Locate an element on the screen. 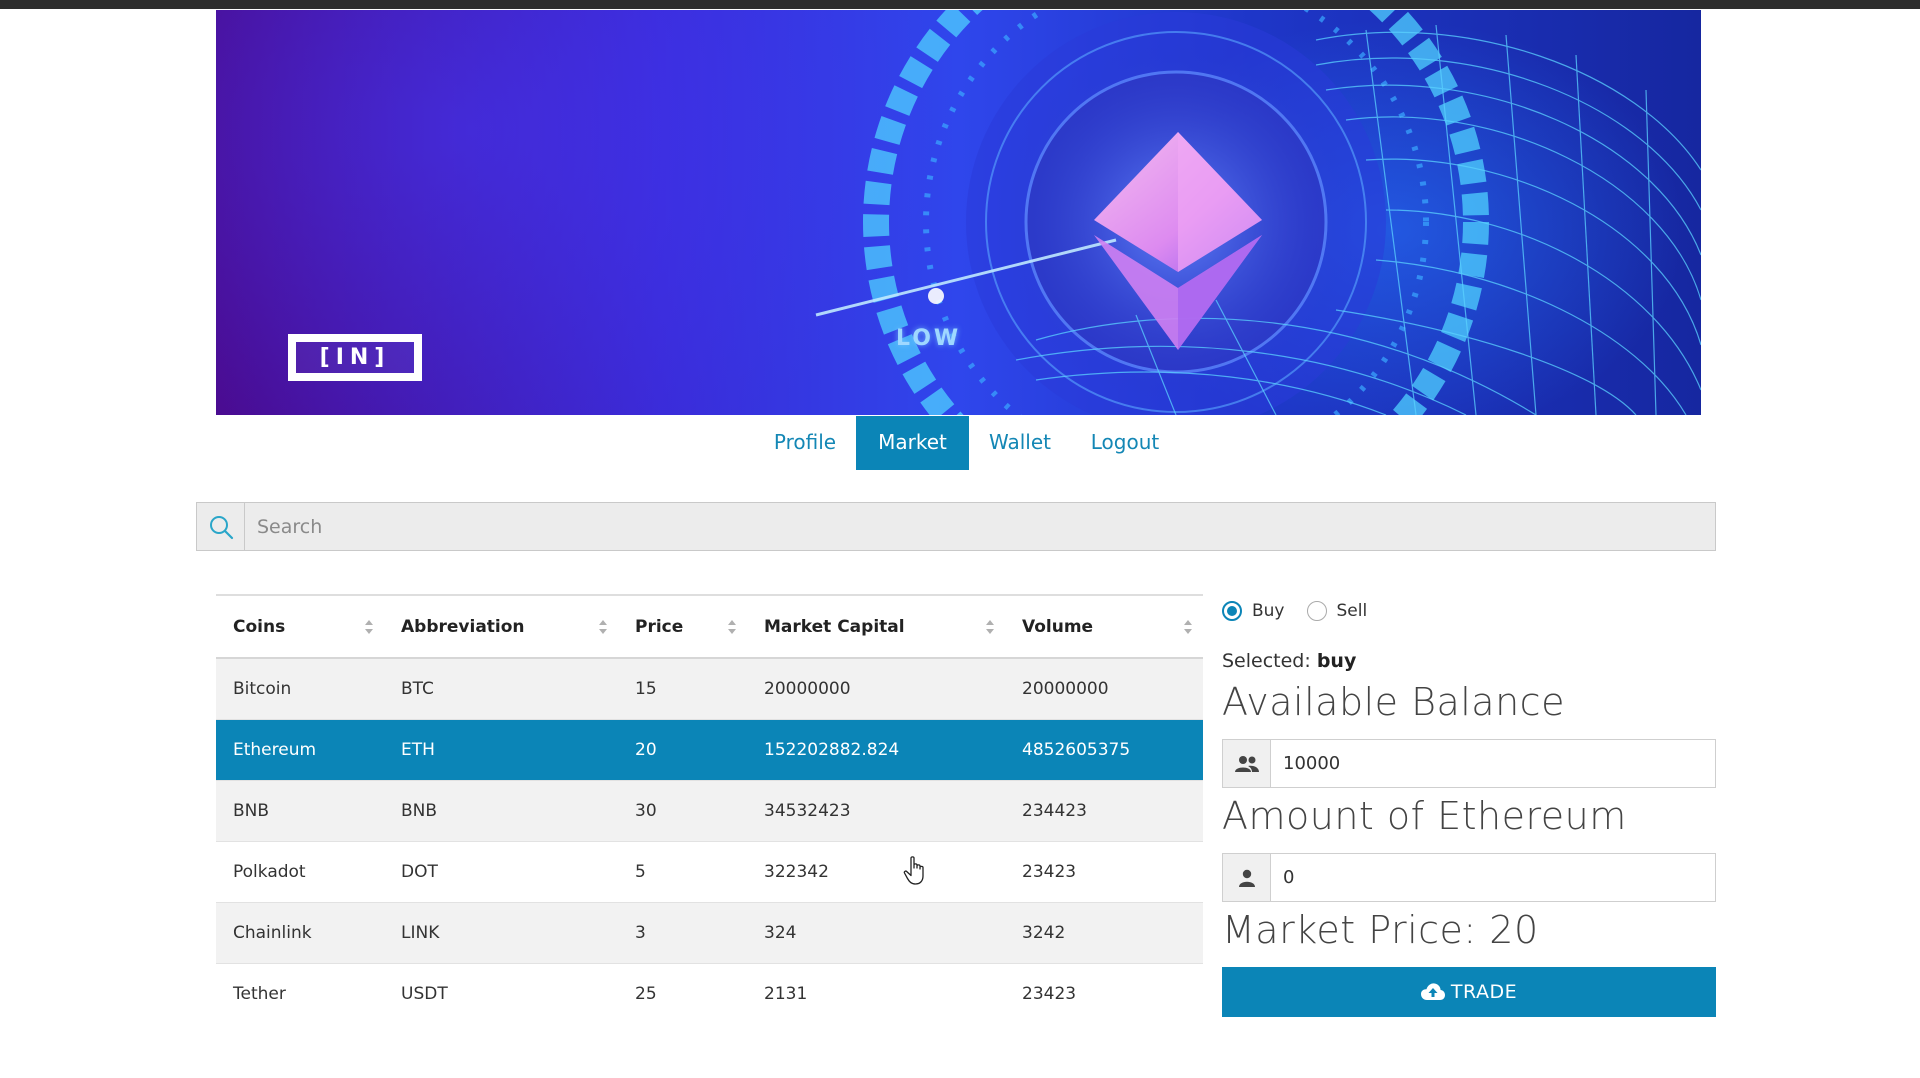 This screenshot has width=1920, height=1078. banner-logo: [IN] is located at coordinates (355, 357).